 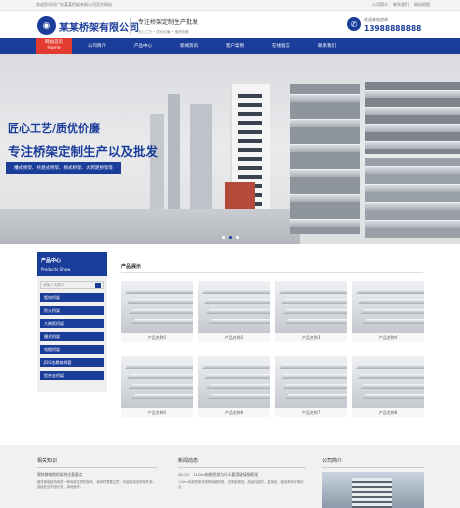 What do you see at coordinates (72, 310) in the screenshot?
I see `sidebar-item-fireproof: 防火桥架` at bounding box center [72, 310].